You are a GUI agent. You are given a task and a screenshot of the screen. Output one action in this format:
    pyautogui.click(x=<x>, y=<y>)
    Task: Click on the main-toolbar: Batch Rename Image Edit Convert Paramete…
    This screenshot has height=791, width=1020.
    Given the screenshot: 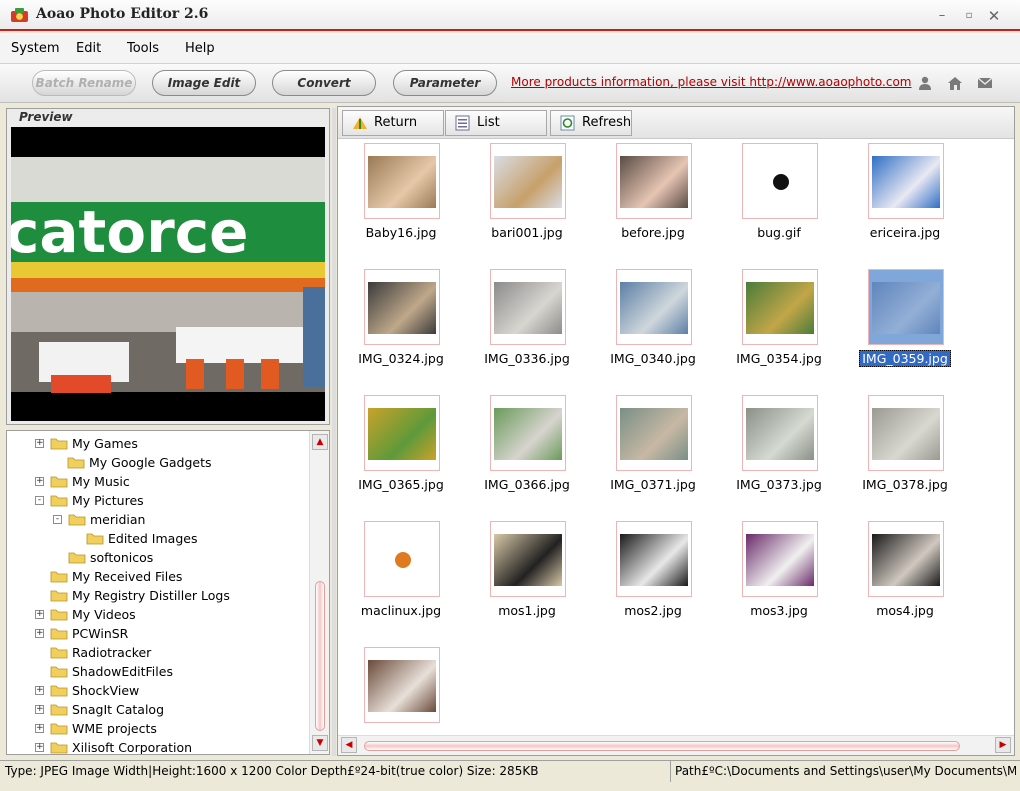 What is the action you would take?
    pyautogui.click(x=510, y=83)
    